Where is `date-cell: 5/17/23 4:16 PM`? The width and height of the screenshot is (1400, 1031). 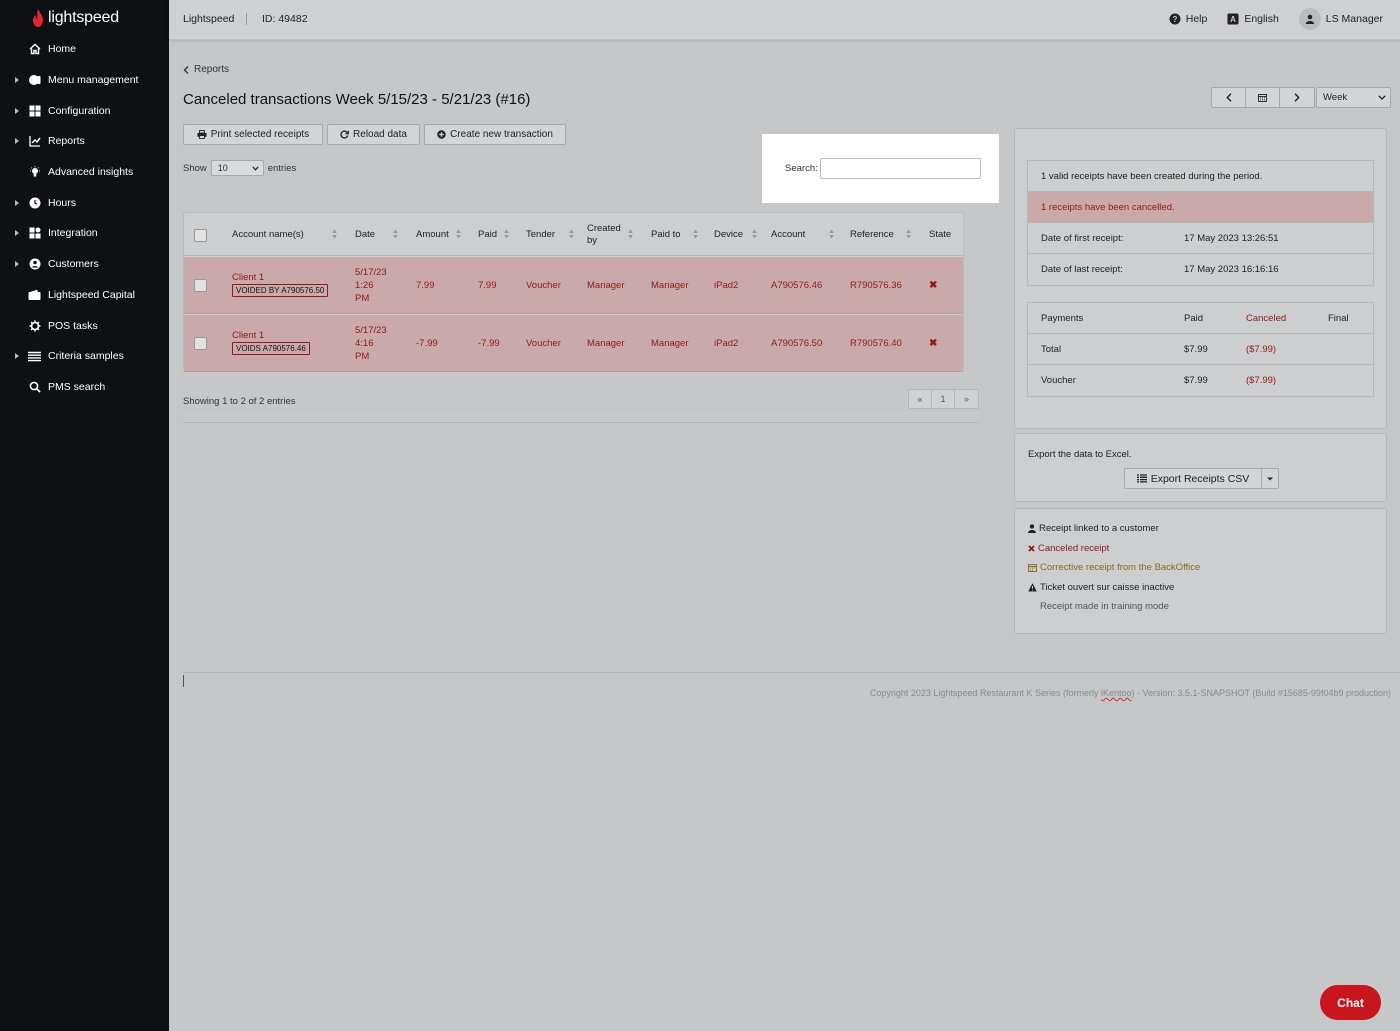 date-cell: 5/17/23 4:16 PM is located at coordinates (371, 343).